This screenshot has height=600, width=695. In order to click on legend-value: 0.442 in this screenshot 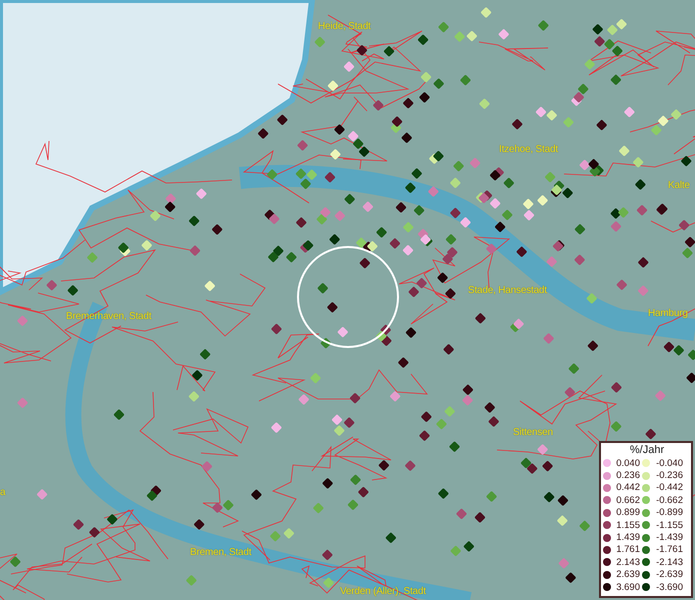, I will do `click(627, 488)`.